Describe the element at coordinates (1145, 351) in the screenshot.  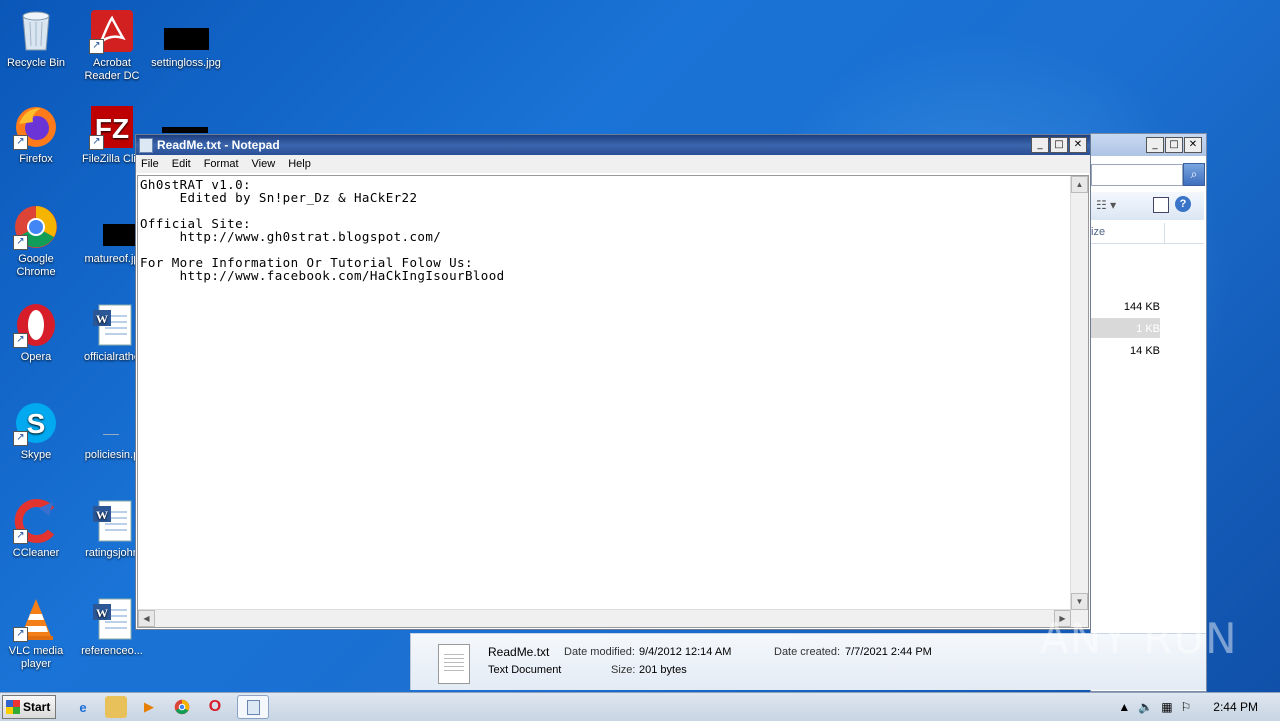
I see `file-size: 14 KB` at that location.